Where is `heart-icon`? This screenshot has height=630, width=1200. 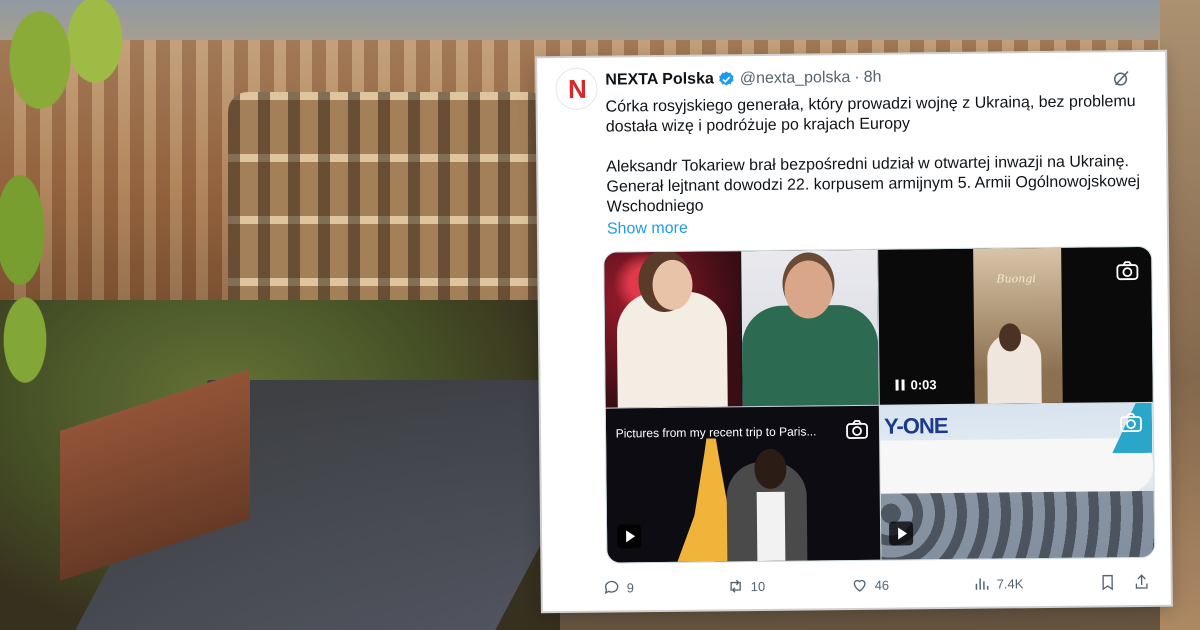
heart-icon is located at coordinates (859, 585).